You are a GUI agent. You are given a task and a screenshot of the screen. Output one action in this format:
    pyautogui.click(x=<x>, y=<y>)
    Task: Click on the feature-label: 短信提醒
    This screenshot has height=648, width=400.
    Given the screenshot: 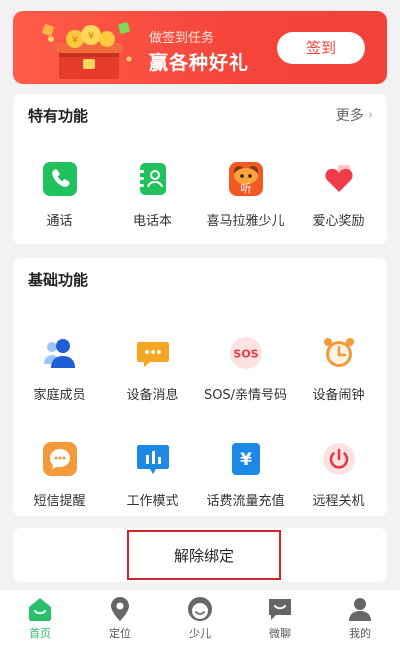 What is the action you would take?
    pyautogui.click(x=59, y=501)
    